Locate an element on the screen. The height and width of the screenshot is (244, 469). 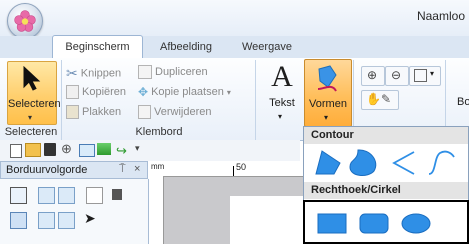
zoom-in-button: ⊕ is located at coordinates (373, 76).